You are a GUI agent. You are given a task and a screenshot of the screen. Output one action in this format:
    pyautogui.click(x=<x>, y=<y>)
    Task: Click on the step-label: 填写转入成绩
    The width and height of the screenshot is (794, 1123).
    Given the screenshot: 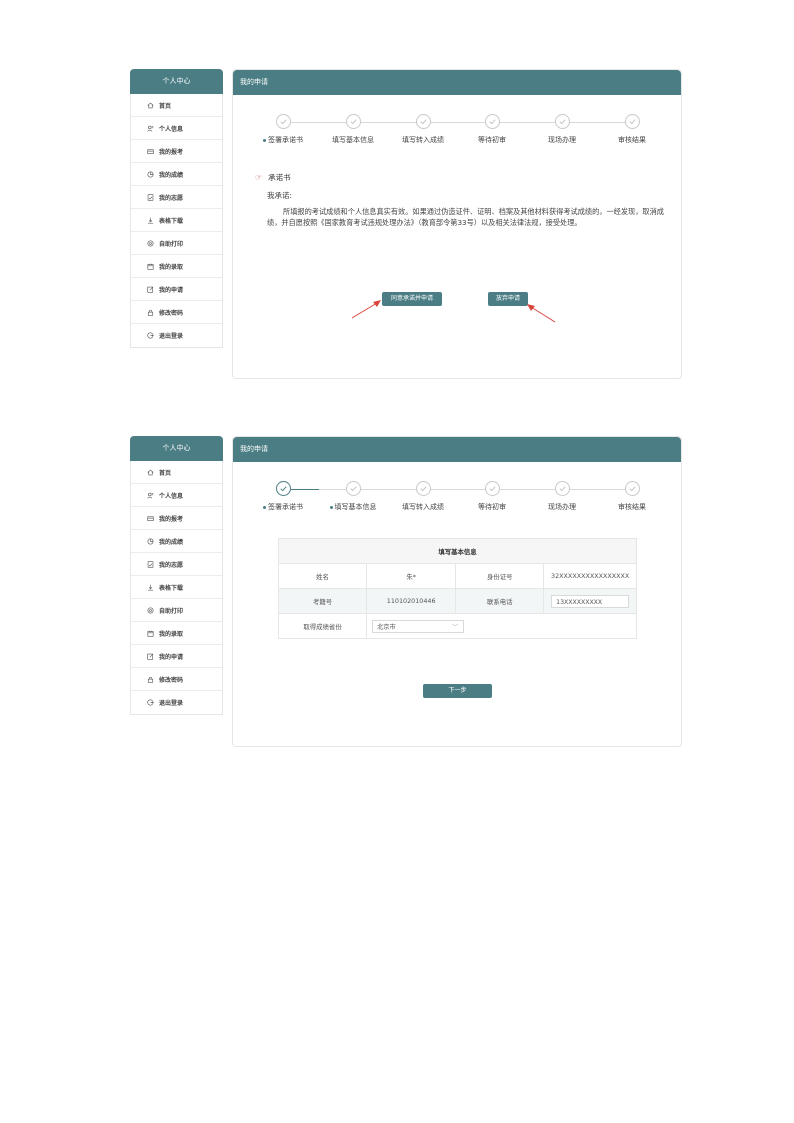 What is the action you would take?
    pyautogui.click(x=423, y=140)
    